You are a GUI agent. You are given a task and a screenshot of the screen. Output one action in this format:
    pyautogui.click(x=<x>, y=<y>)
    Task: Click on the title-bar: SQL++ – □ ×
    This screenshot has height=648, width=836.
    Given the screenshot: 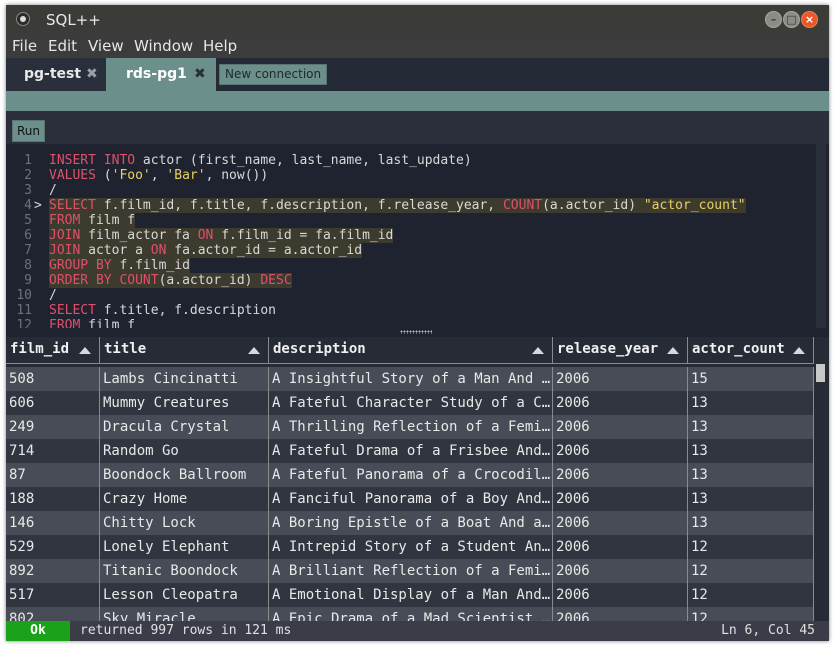 What is the action you would take?
    pyautogui.click(x=417, y=19)
    